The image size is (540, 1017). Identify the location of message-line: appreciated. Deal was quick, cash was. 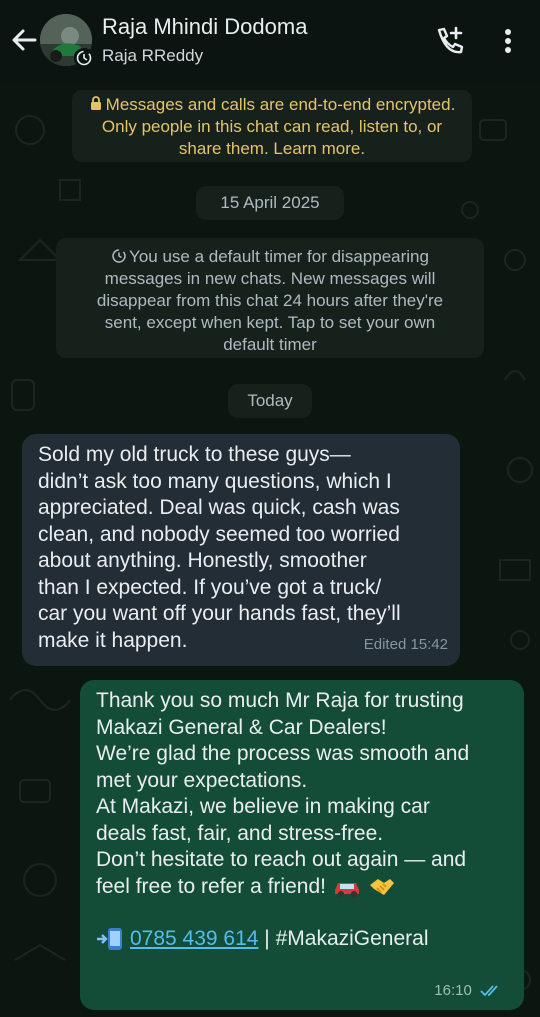
(219, 507).